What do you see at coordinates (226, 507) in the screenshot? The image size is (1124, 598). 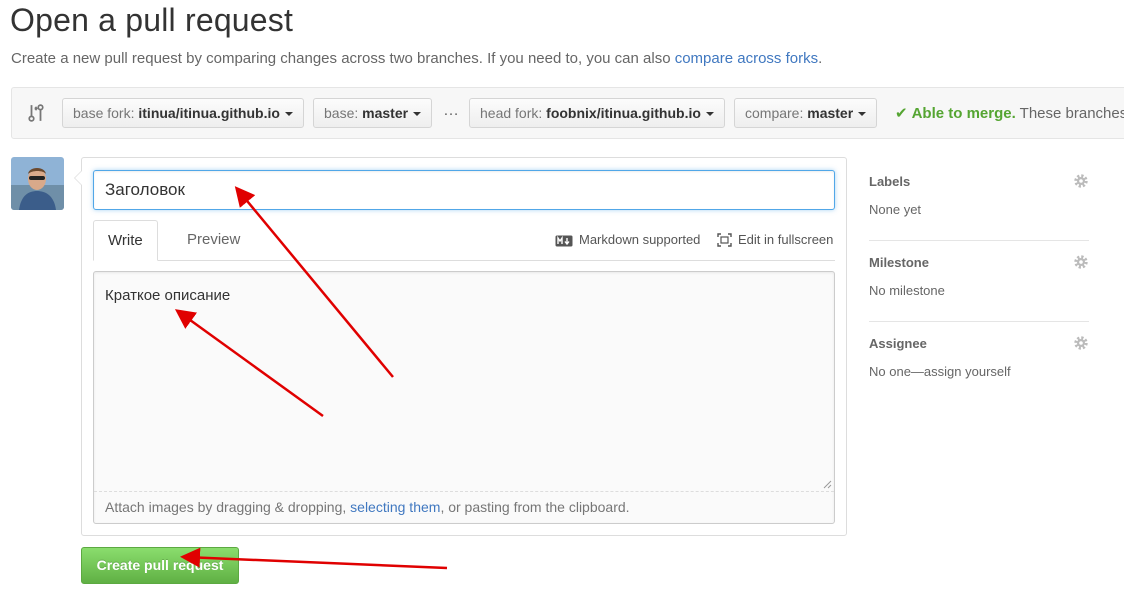 I see `attach-text: Attach images by dragging & dropping,` at bounding box center [226, 507].